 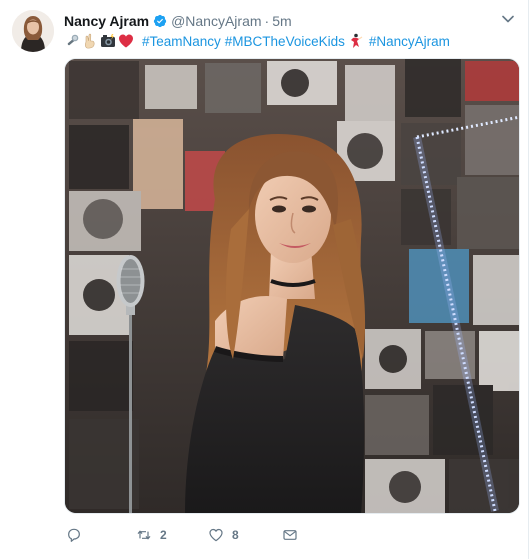 What do you see at coordinates (73, 40) in the screenshot?
I see `microphone-emoji-icon` at bounding box center [73, 40].